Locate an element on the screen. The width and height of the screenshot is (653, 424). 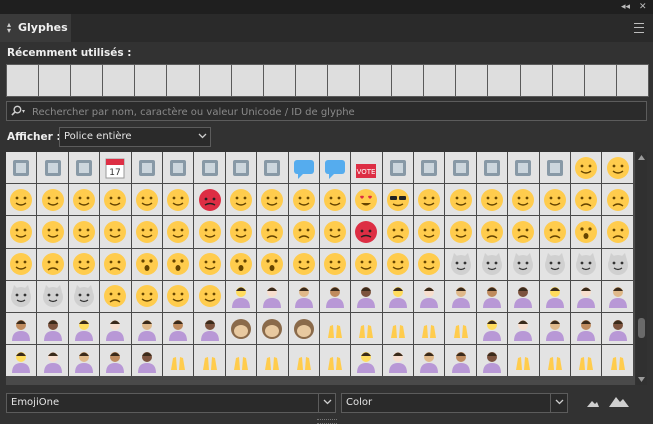
glyph-cell-no-good-light is located at coordinates (272, 296).